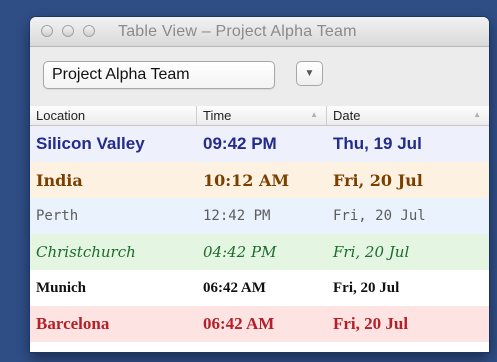  Describe the element at coordinates (377, 143) in the screenshot. I see `date-cell: Thu, 19 Jul` at that location.